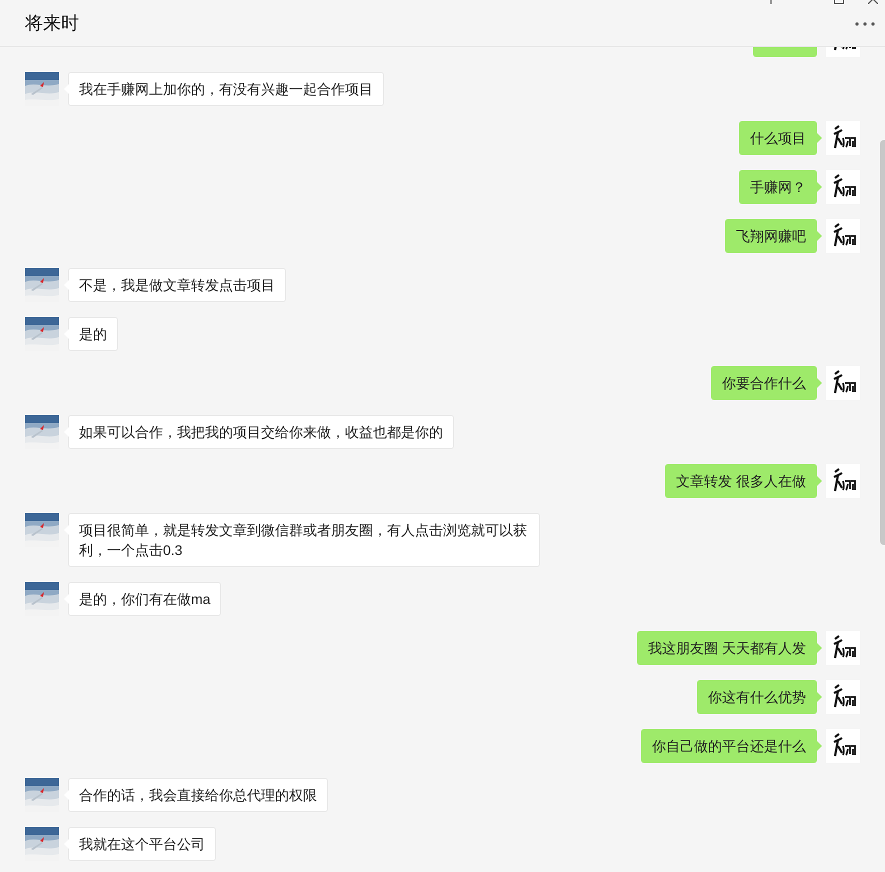 This screenshot has width=885, height=872. What do you see at coordinates (865, 24) in the screenshot?
I see `more-icon` at bounding box center [865, 24].